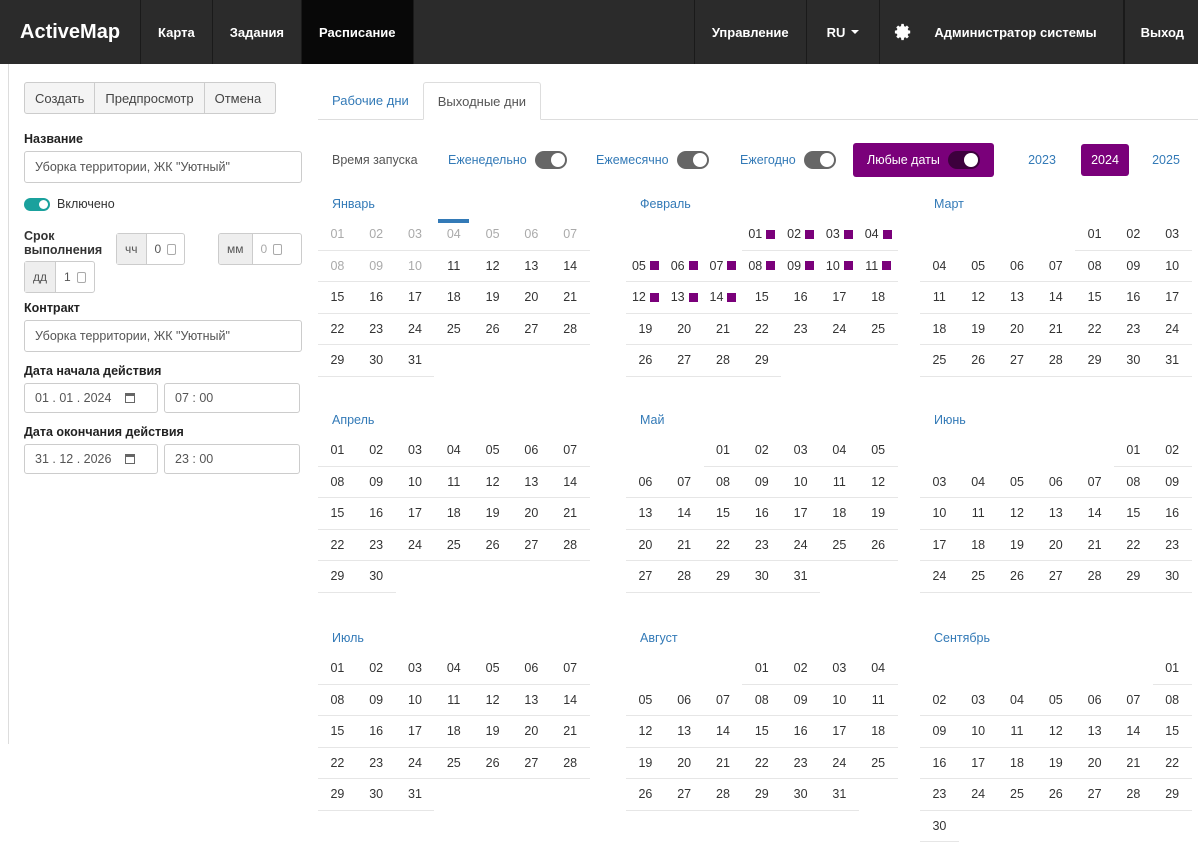 The height and width of the screenshot is (842, 1198). I want to click on tab-weekends: Выходные дни, so click(482, 101).